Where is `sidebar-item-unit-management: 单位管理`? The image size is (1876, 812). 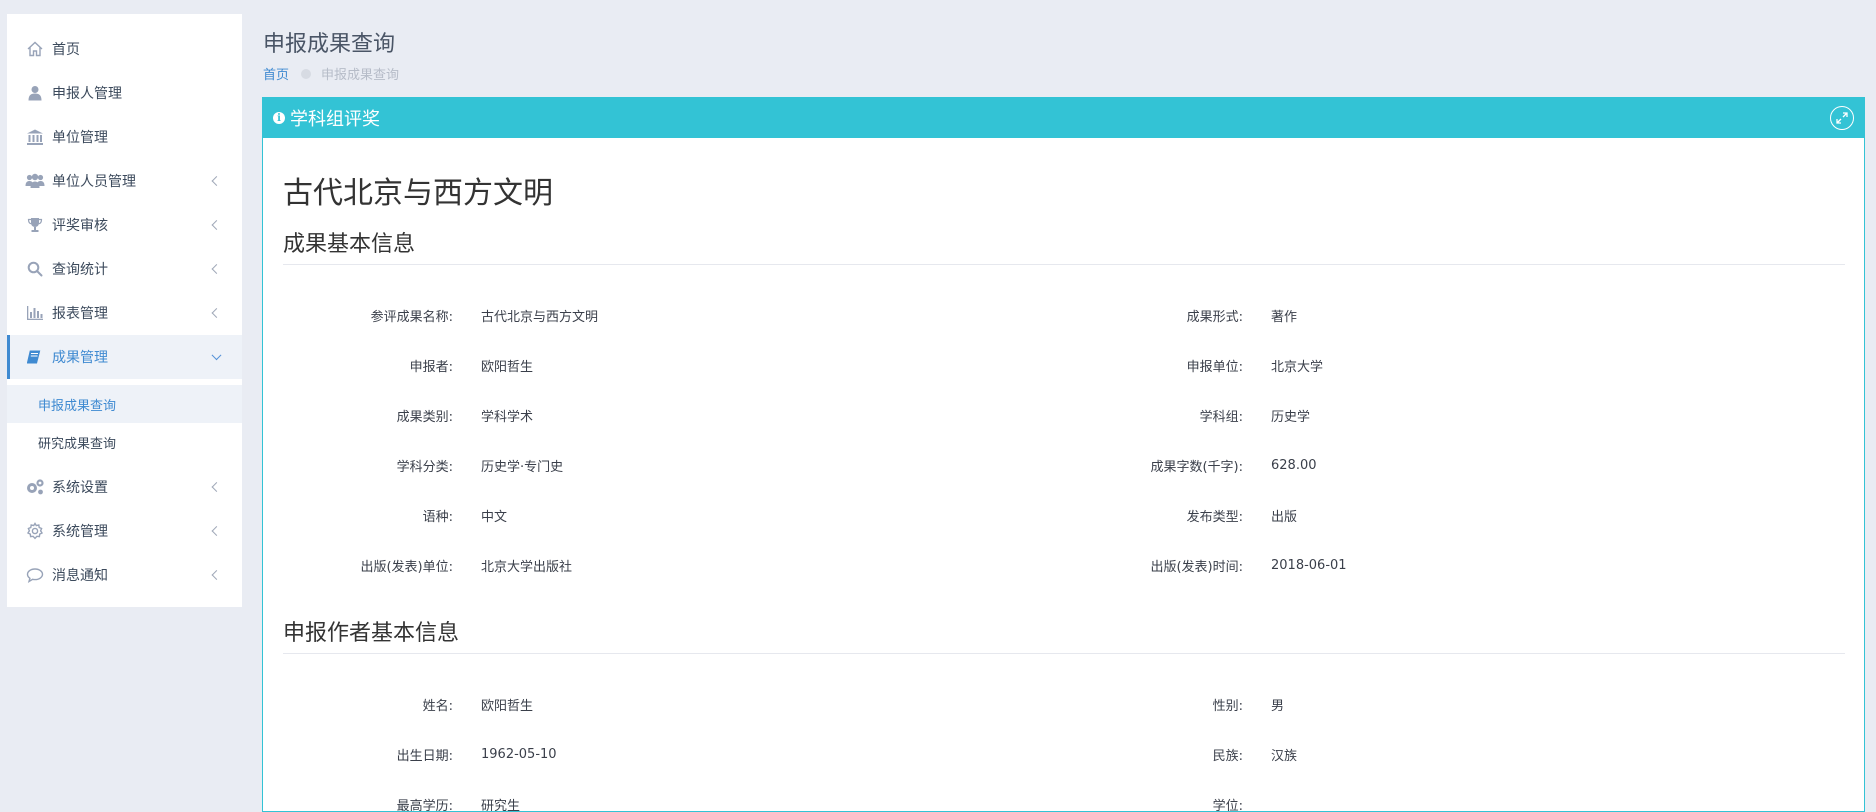 sidebar-item-unit-management: 单位管理 is located at coordinates (124, 137).